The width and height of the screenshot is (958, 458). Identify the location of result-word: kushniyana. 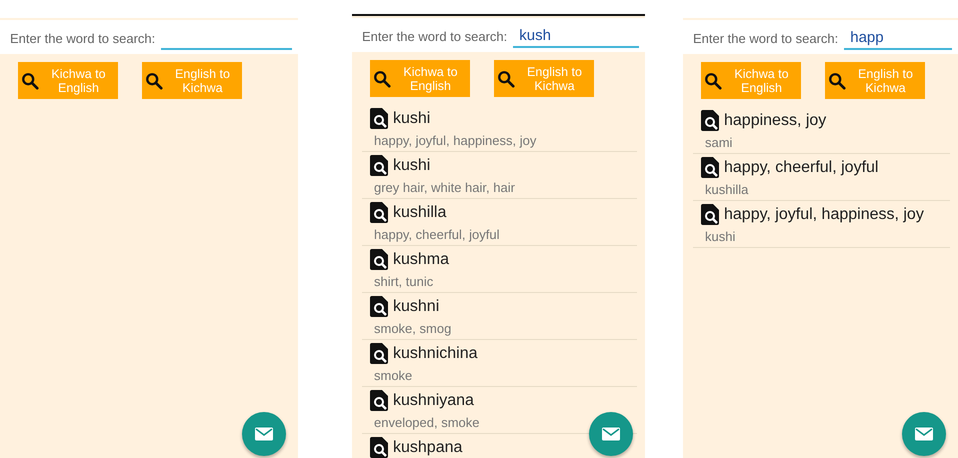
(433, 401).